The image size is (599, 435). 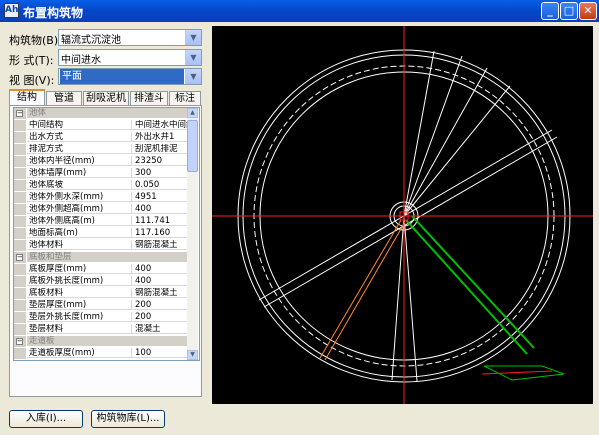 I want to click on property-row: 中间结构中间进水中间结构2, so click(x=100, y=125).